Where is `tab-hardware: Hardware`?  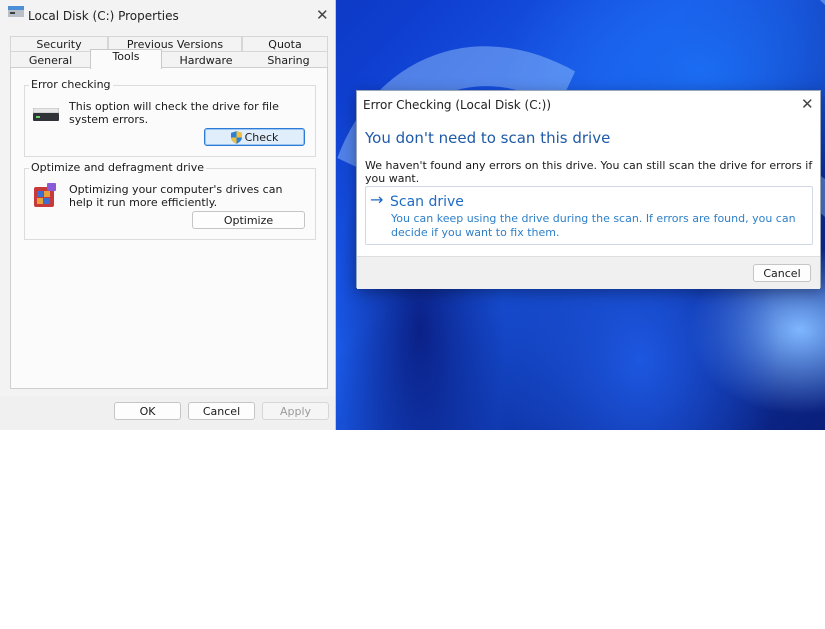
tab-hardware: Hardware is located at coordinates (206, 59).